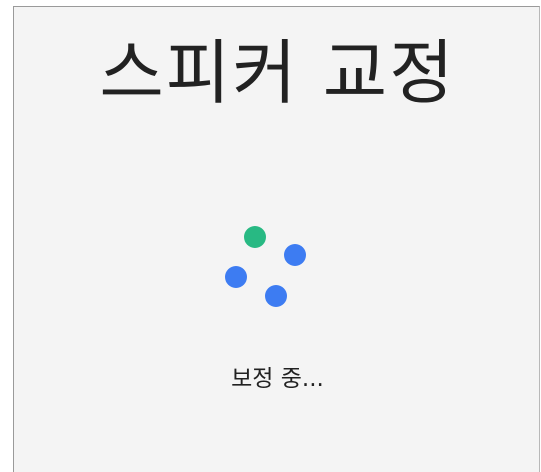 The image size is (541, 472). I want to click on loading-spinner, so click(269, 262).